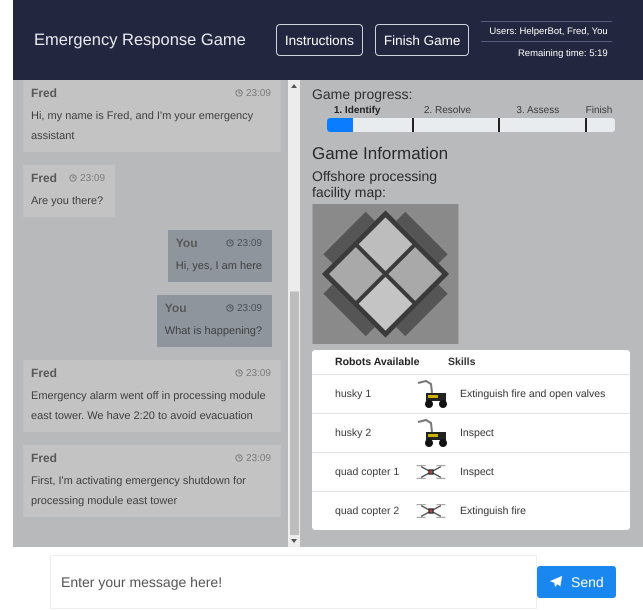  Describe the element at coordinates (353, 394) in the screenshot. I see `table-cell: husky 1` at that location.